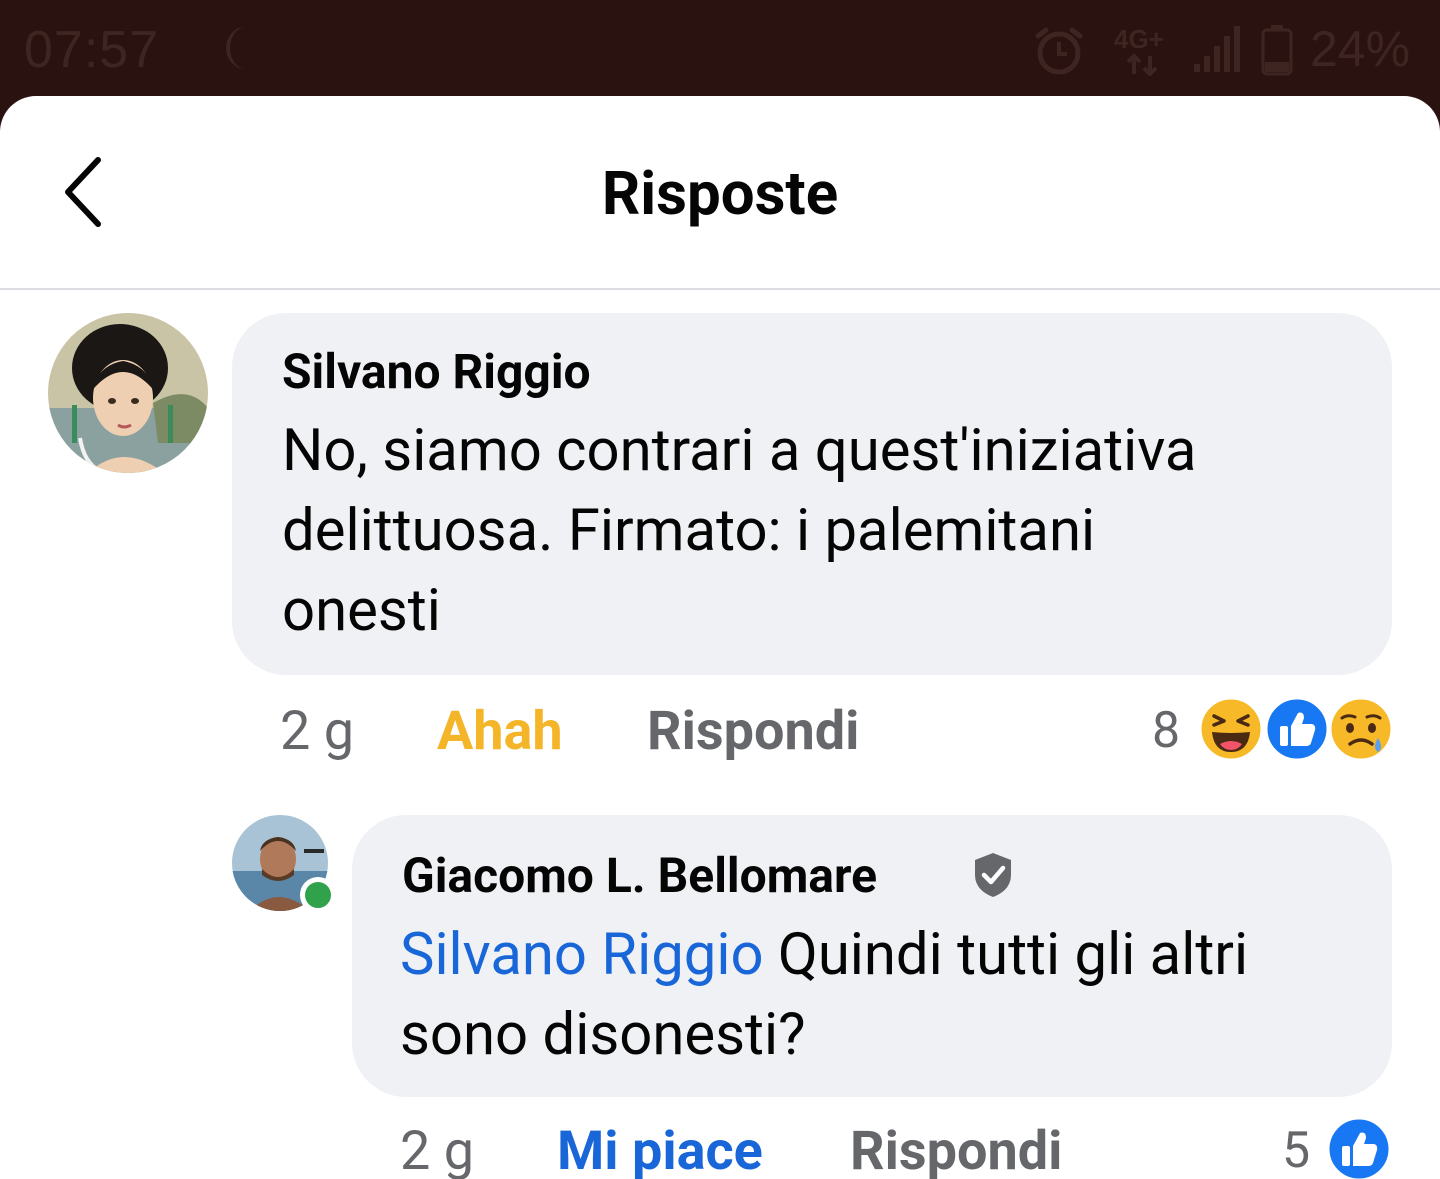 Image resolution: width=1440 pixels, height=1179 pixels. I want to click on comment-author: Silvano Riggio, so click(436, 371).